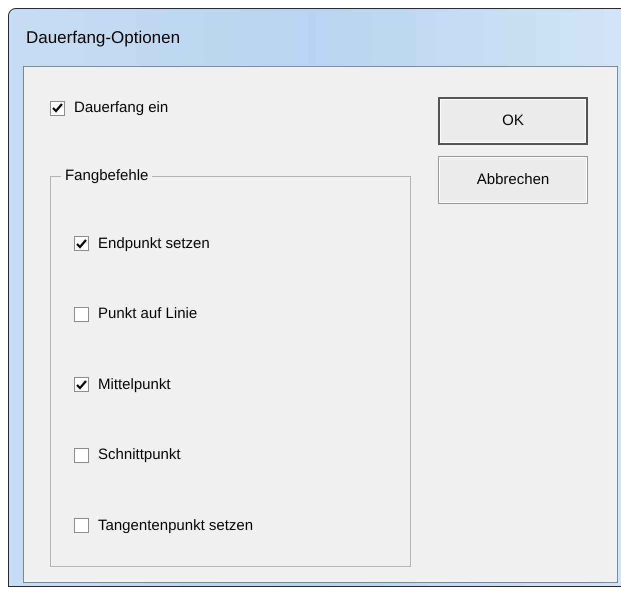 This screenshot has height=592, width=621. Describe the element at coordinates (513, 180) in the screenshot. I see `cancel-button: Abbrechen` at that location.